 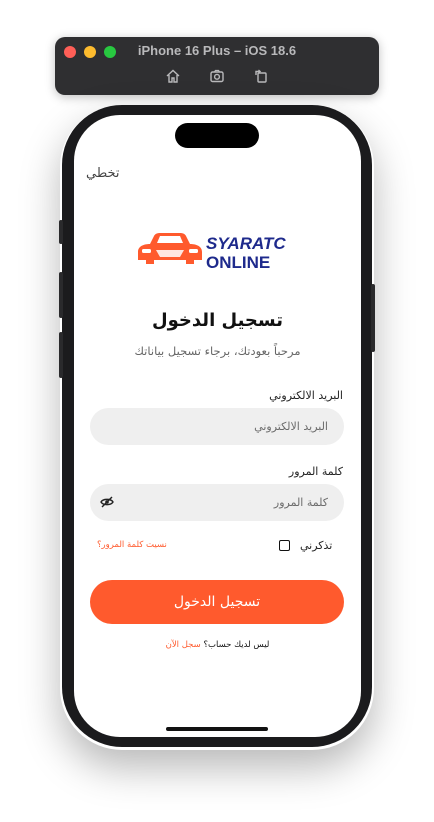 I want to click on app-logo: SYARATC ONLINE, so click(x=212, y=252).